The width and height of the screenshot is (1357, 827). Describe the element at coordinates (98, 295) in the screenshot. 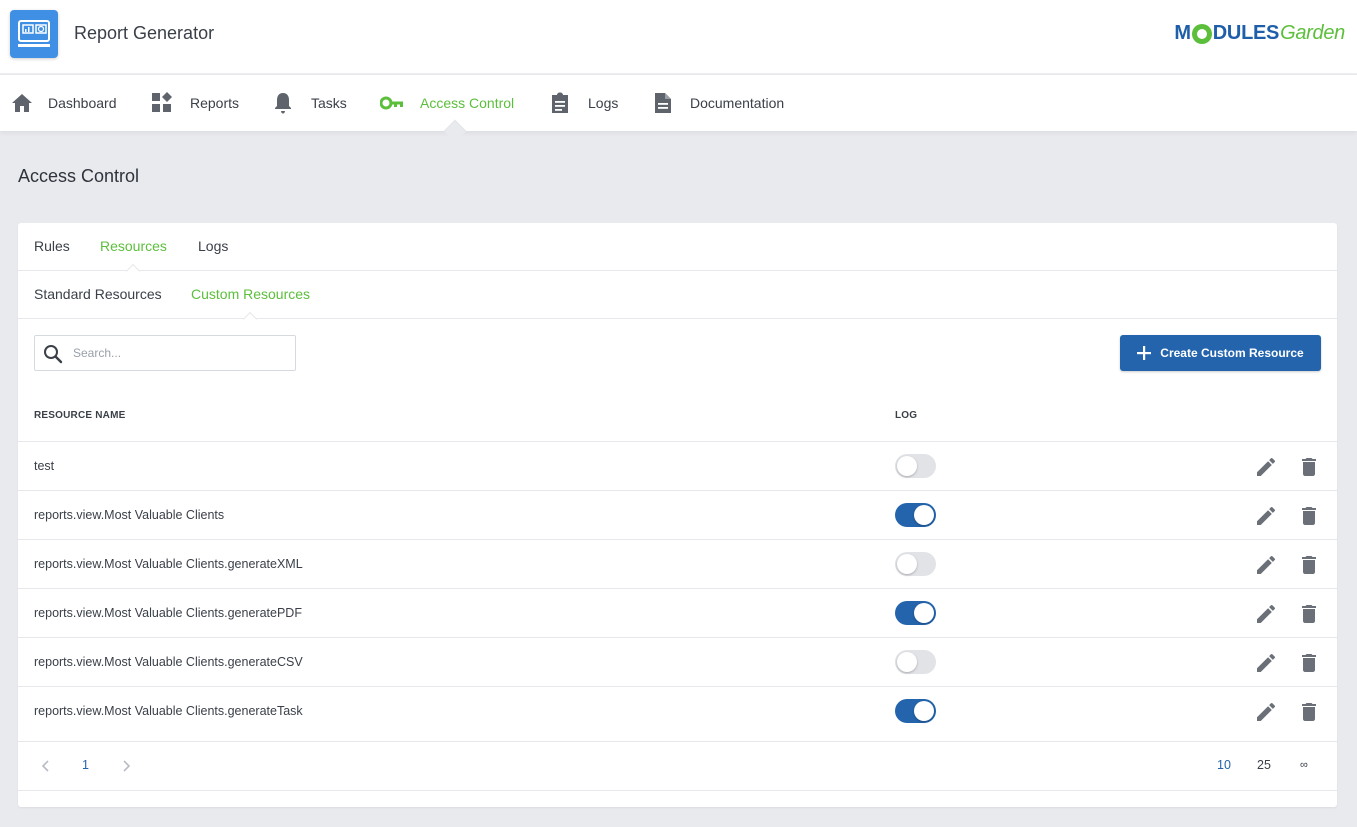

I see `tab-standard-resources: Standard Resources` at that location.